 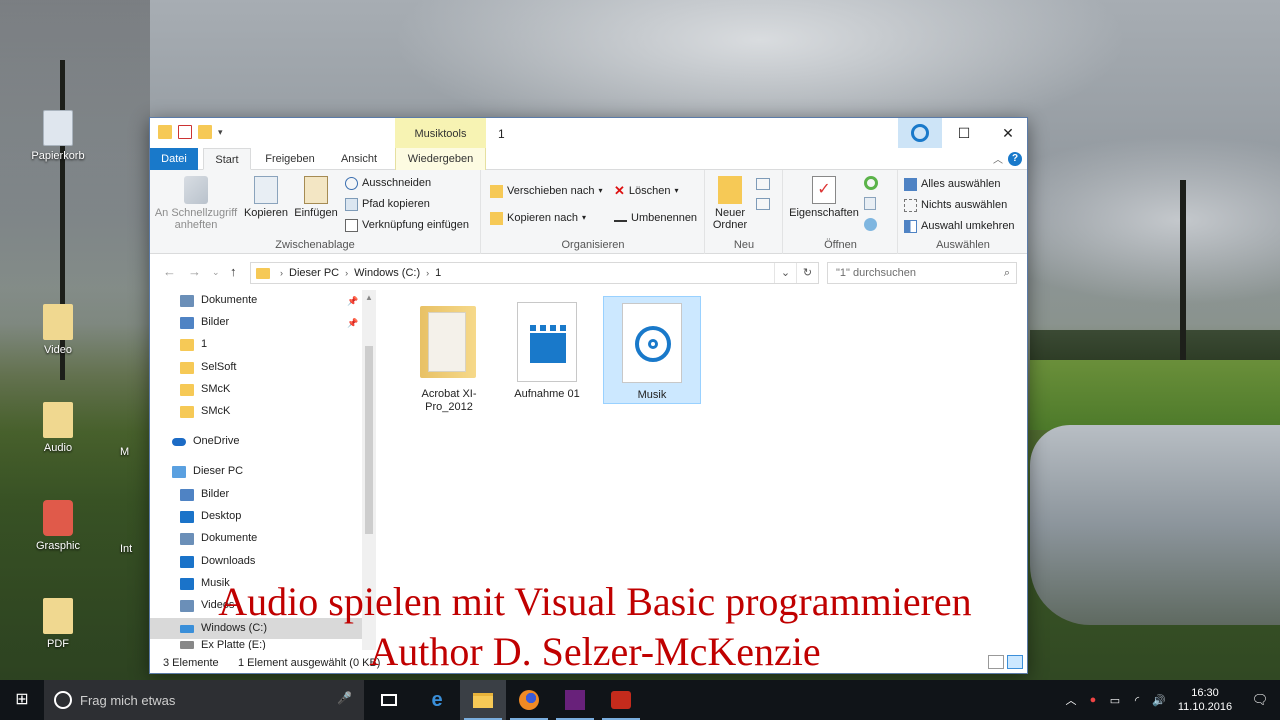 I want to click on microphone-icon: 🎤, so click(x=344, y=698).